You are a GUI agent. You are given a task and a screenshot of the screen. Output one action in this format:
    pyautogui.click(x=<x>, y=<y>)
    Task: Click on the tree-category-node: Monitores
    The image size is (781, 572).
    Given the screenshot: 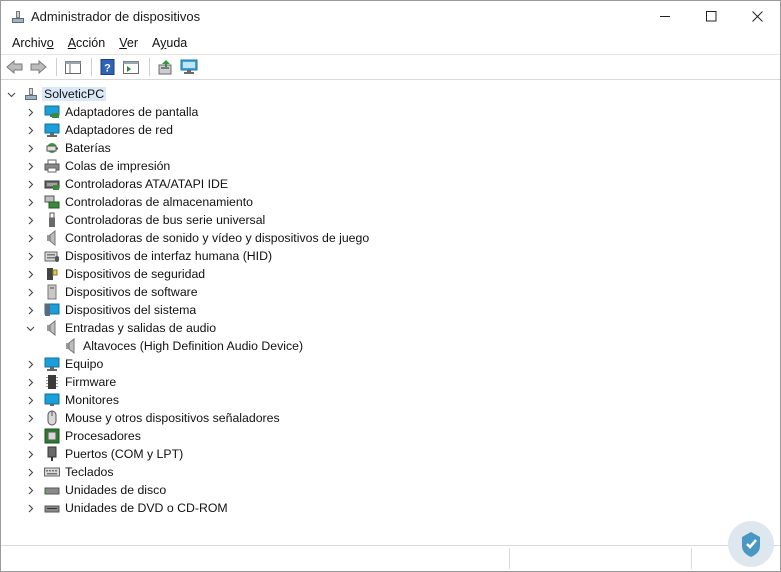 What is the action you would take?
    pyautogui.click(x=390, y=400)
    